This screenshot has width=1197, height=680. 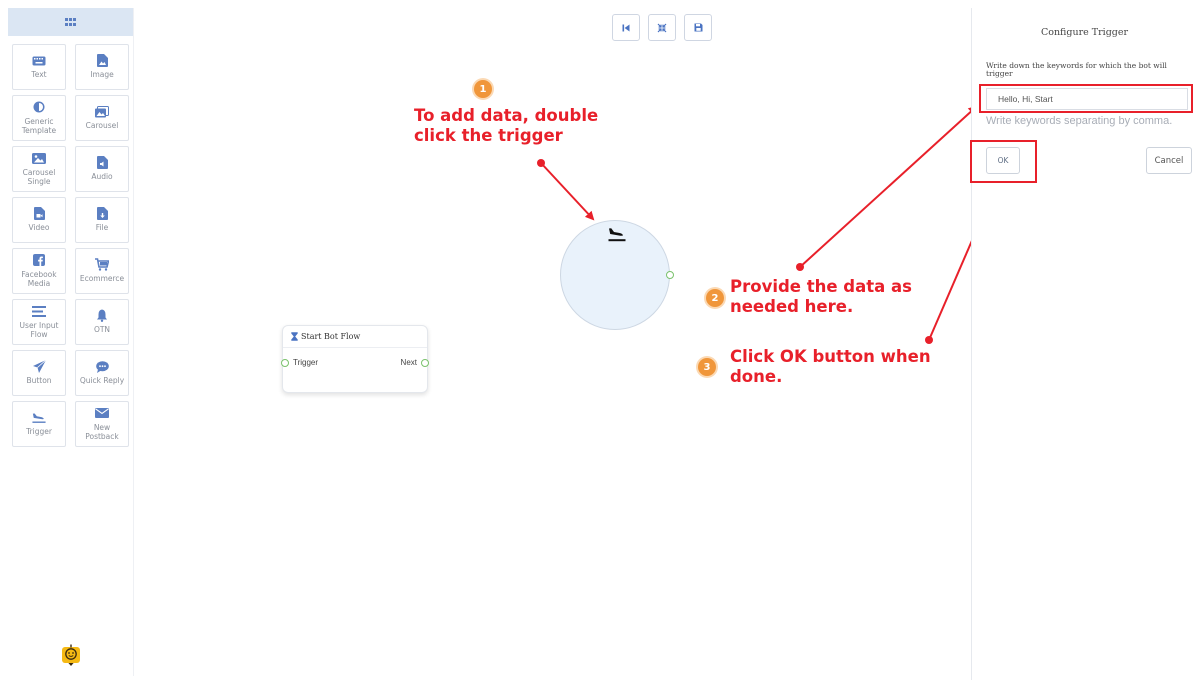 I want to click on video-file-icon, so click(x=39, y=214).